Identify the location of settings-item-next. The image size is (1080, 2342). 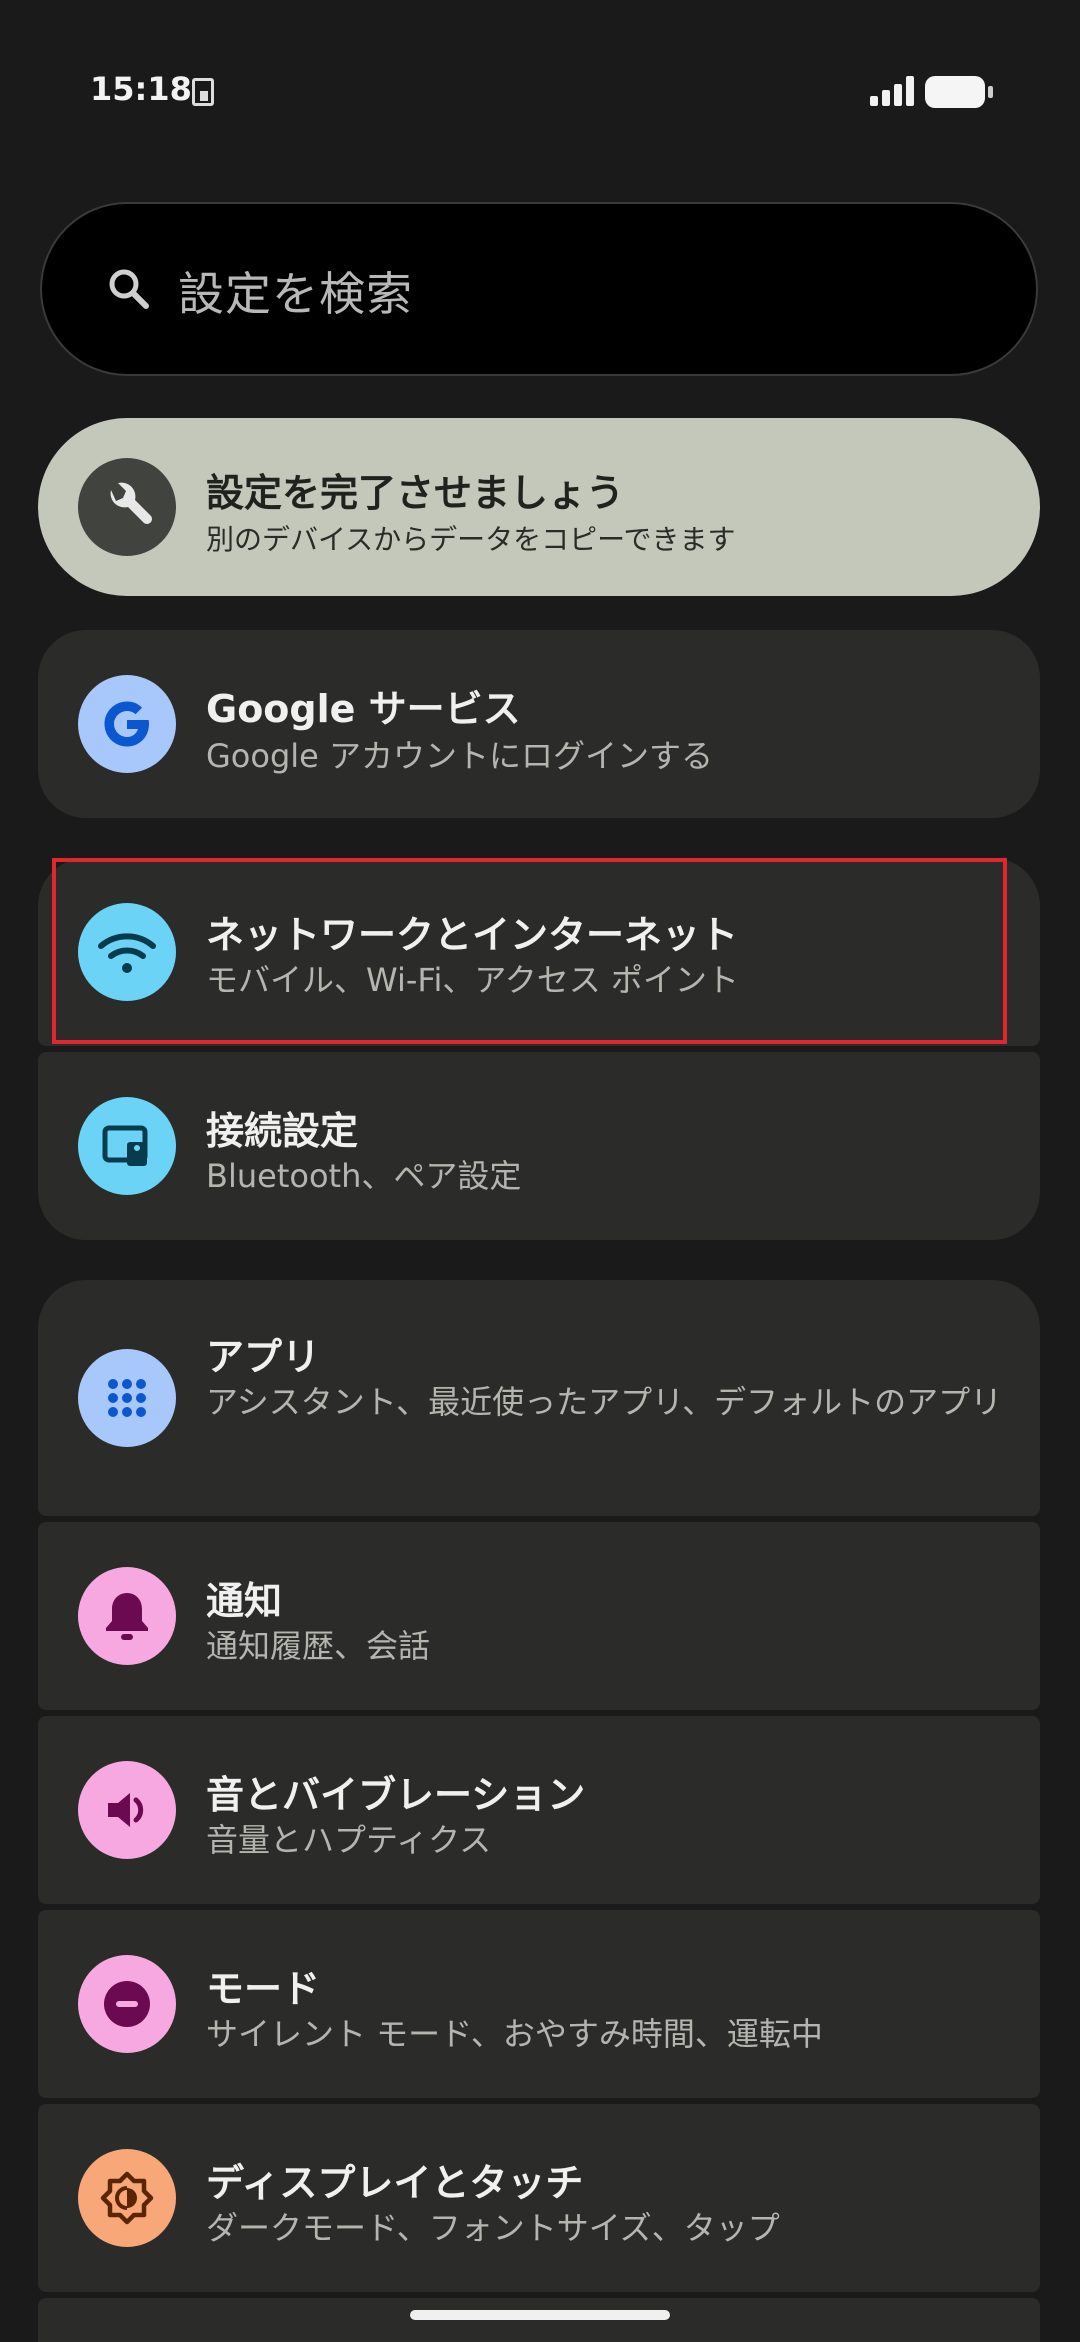
(539, 2320).